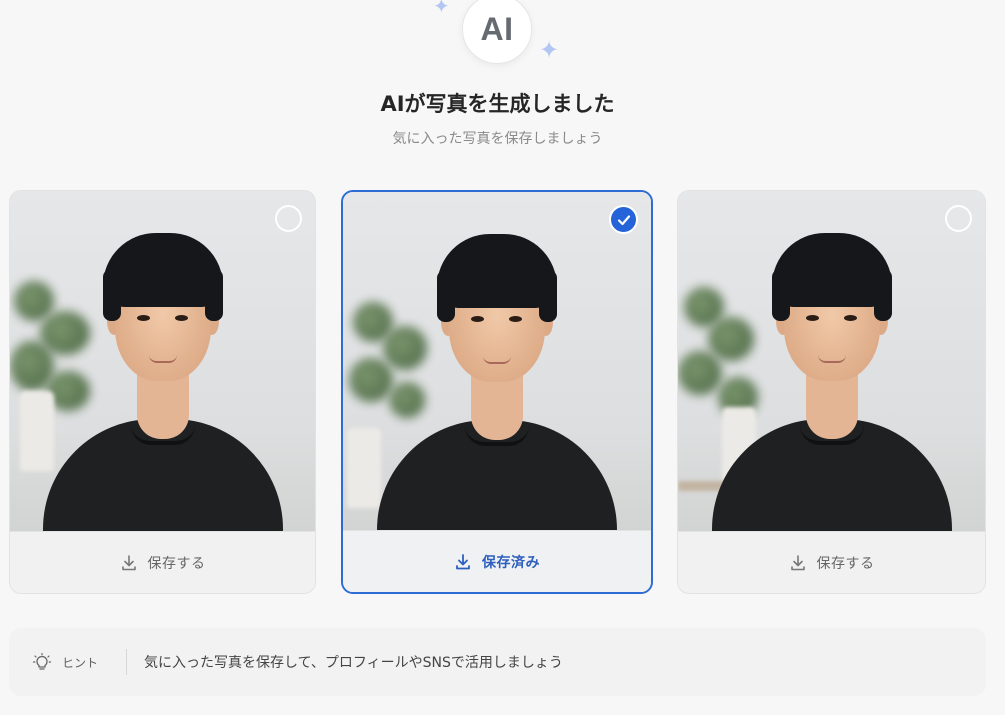 This screenshot has height=715, width=1005. I want to click on ai-badge-text: AI, so click(497, 28).